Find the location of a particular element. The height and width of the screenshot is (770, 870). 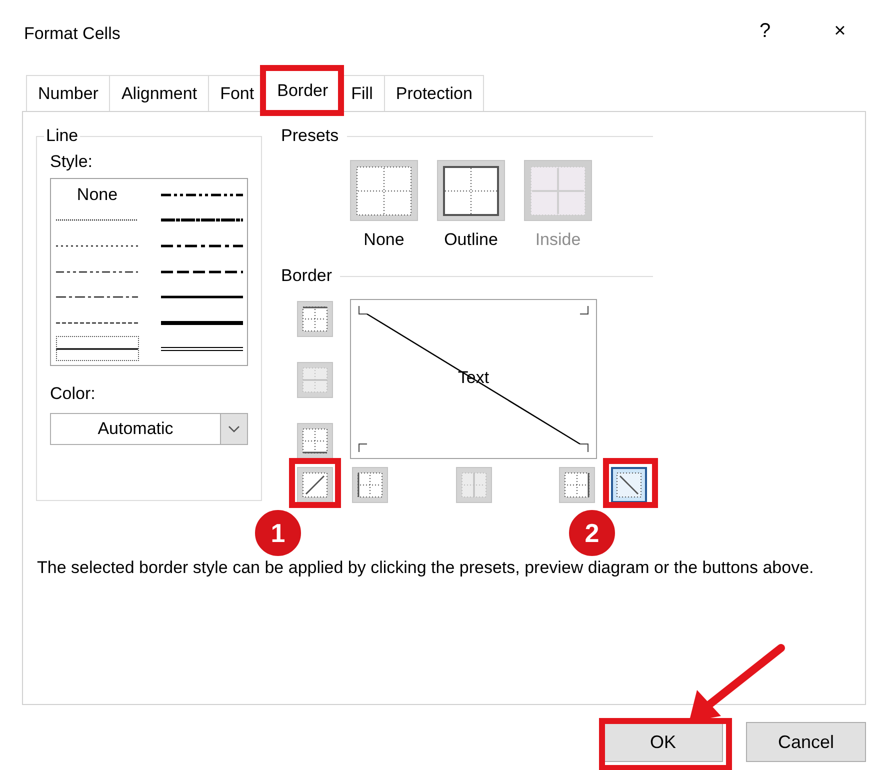

step-badge: 1 is located at coordinates (278, 533).